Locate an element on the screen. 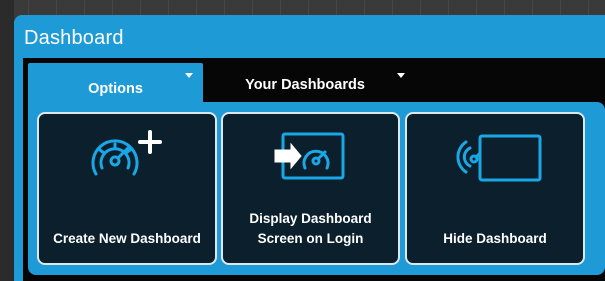 The width and height of the screenshot is (605, 281). tab-options: Options is located at coordinates (115, 82).